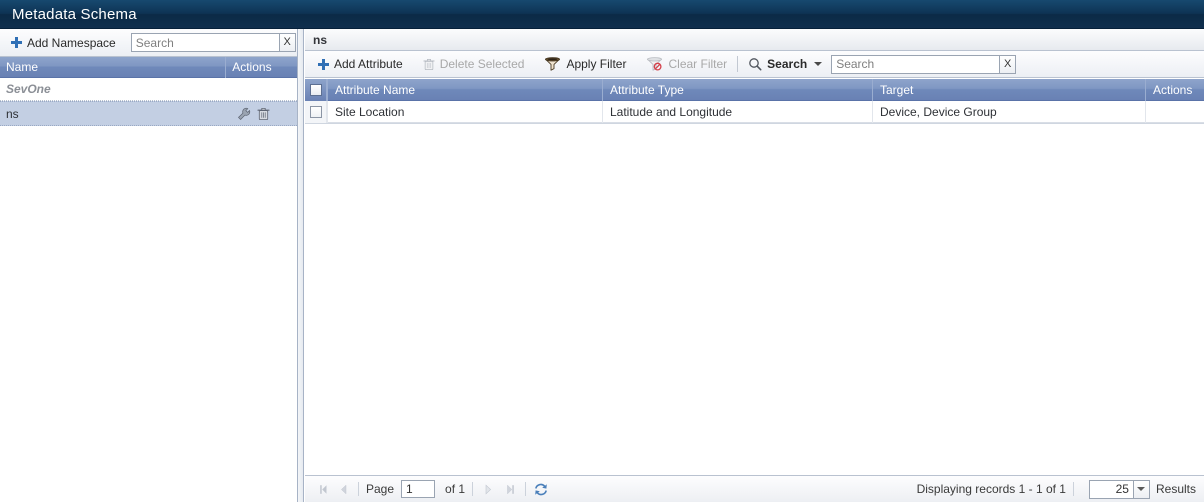 Image resolution: width=1204 pixels, height=502 pixels. Describe the element at coordinates (301, 265) in the screenshot. I see `panel-splitter` at that location.